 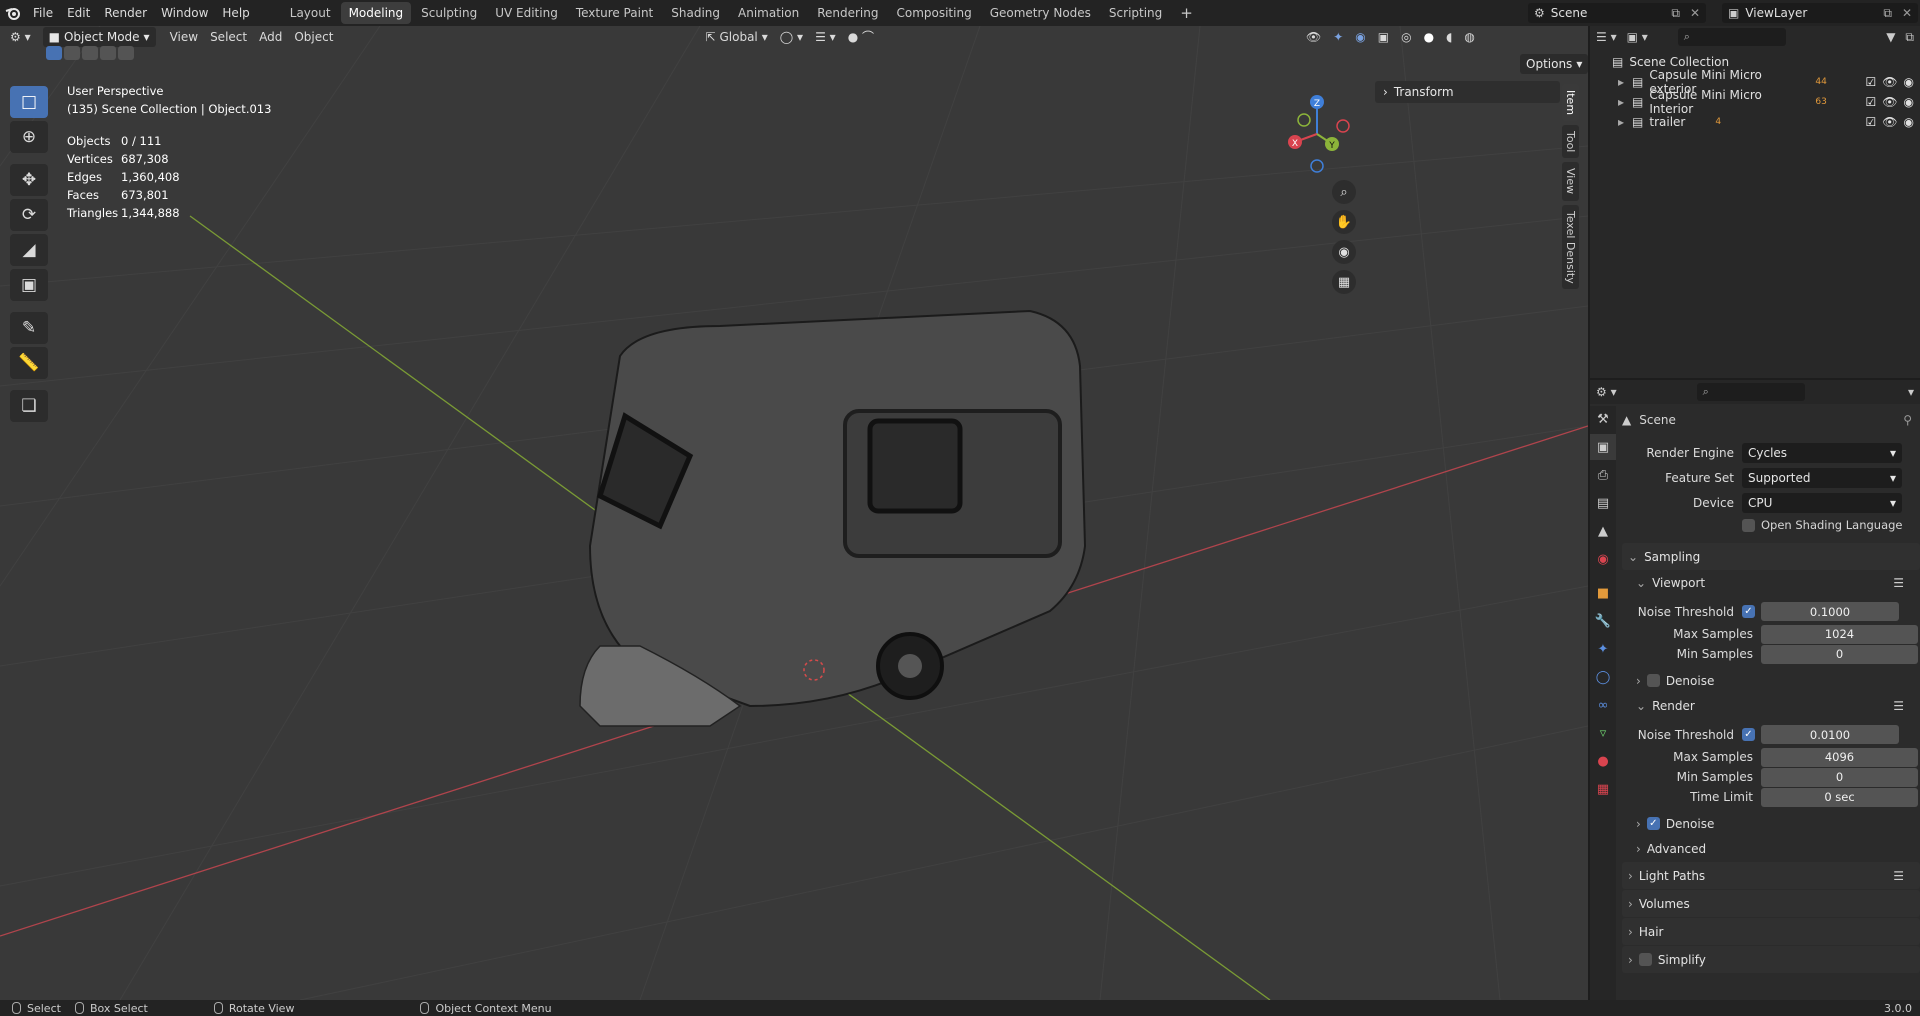 What do you see at coordinates (313, 37) in the screenshot?
I see `viewport-menu-object: Object` at bounding box center [313, 37].